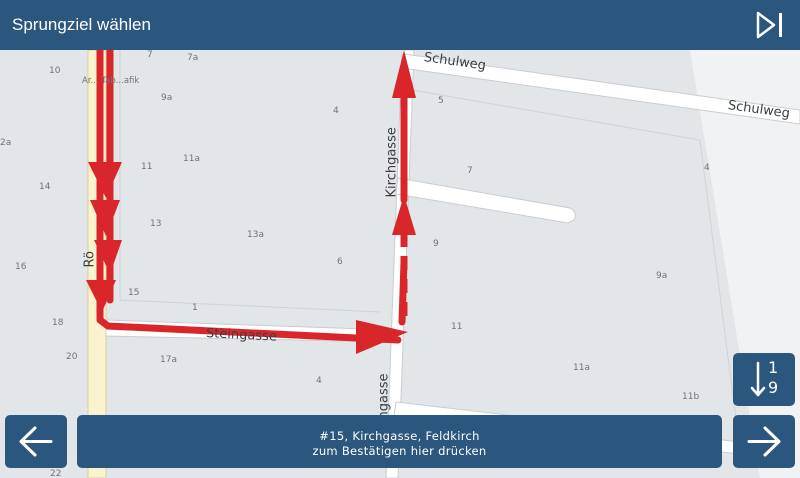 Image resolution: width=800 pixels, height=478 pixels. I want to click on destination-address: #15, Kirchgasse, Feldkirch, so click(399, 436).